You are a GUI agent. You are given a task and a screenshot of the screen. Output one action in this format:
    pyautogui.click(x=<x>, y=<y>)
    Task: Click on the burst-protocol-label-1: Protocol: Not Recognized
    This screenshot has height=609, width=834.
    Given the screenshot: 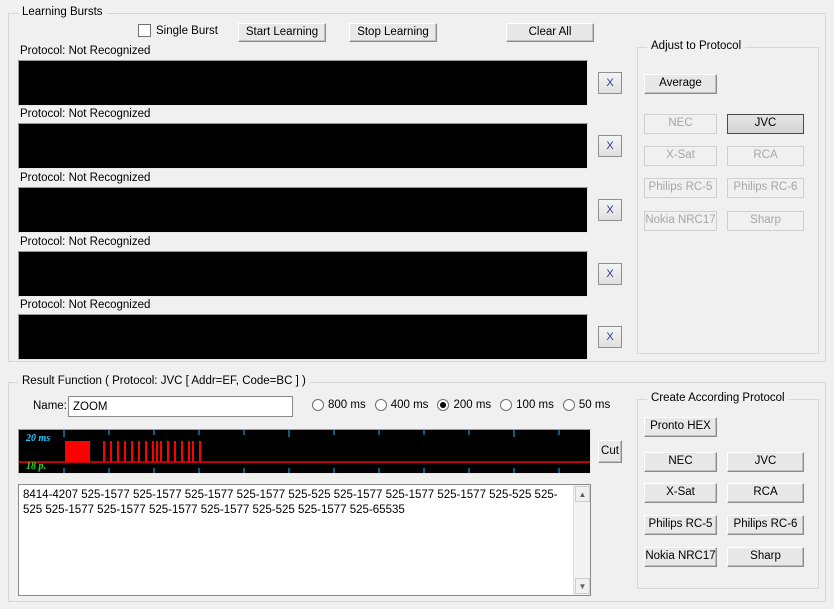 What is the action you would take?
    pyautogui.click(x=85, y=51)
    